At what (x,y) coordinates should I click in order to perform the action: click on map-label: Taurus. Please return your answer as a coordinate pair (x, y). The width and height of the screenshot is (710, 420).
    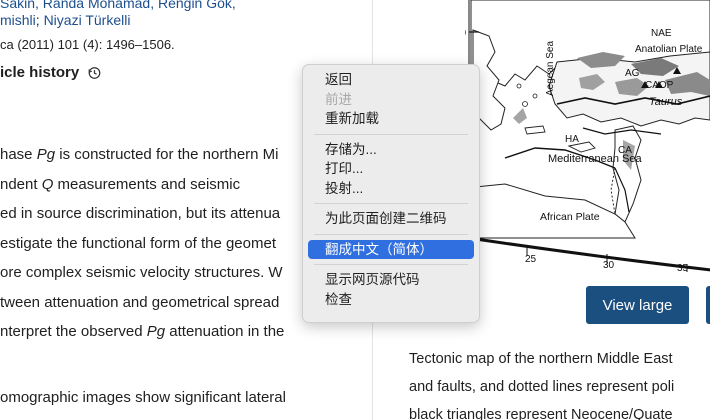
    Looking at the image, I should click on (666, 102).